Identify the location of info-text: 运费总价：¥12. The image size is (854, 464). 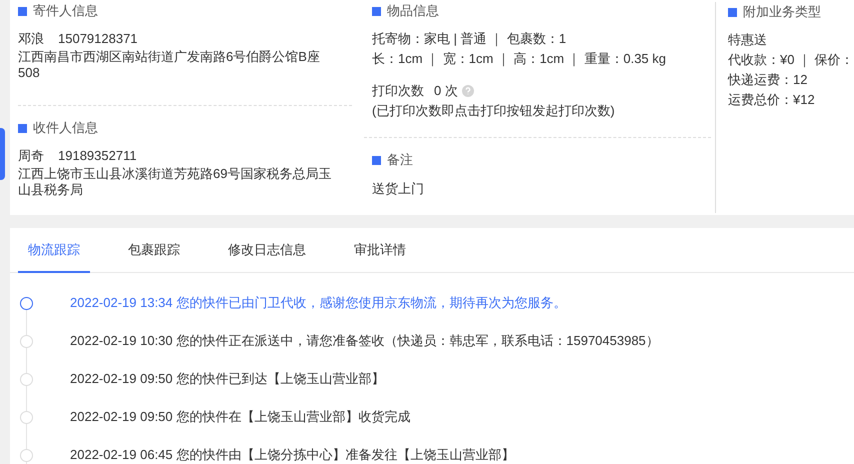
(772, 100).